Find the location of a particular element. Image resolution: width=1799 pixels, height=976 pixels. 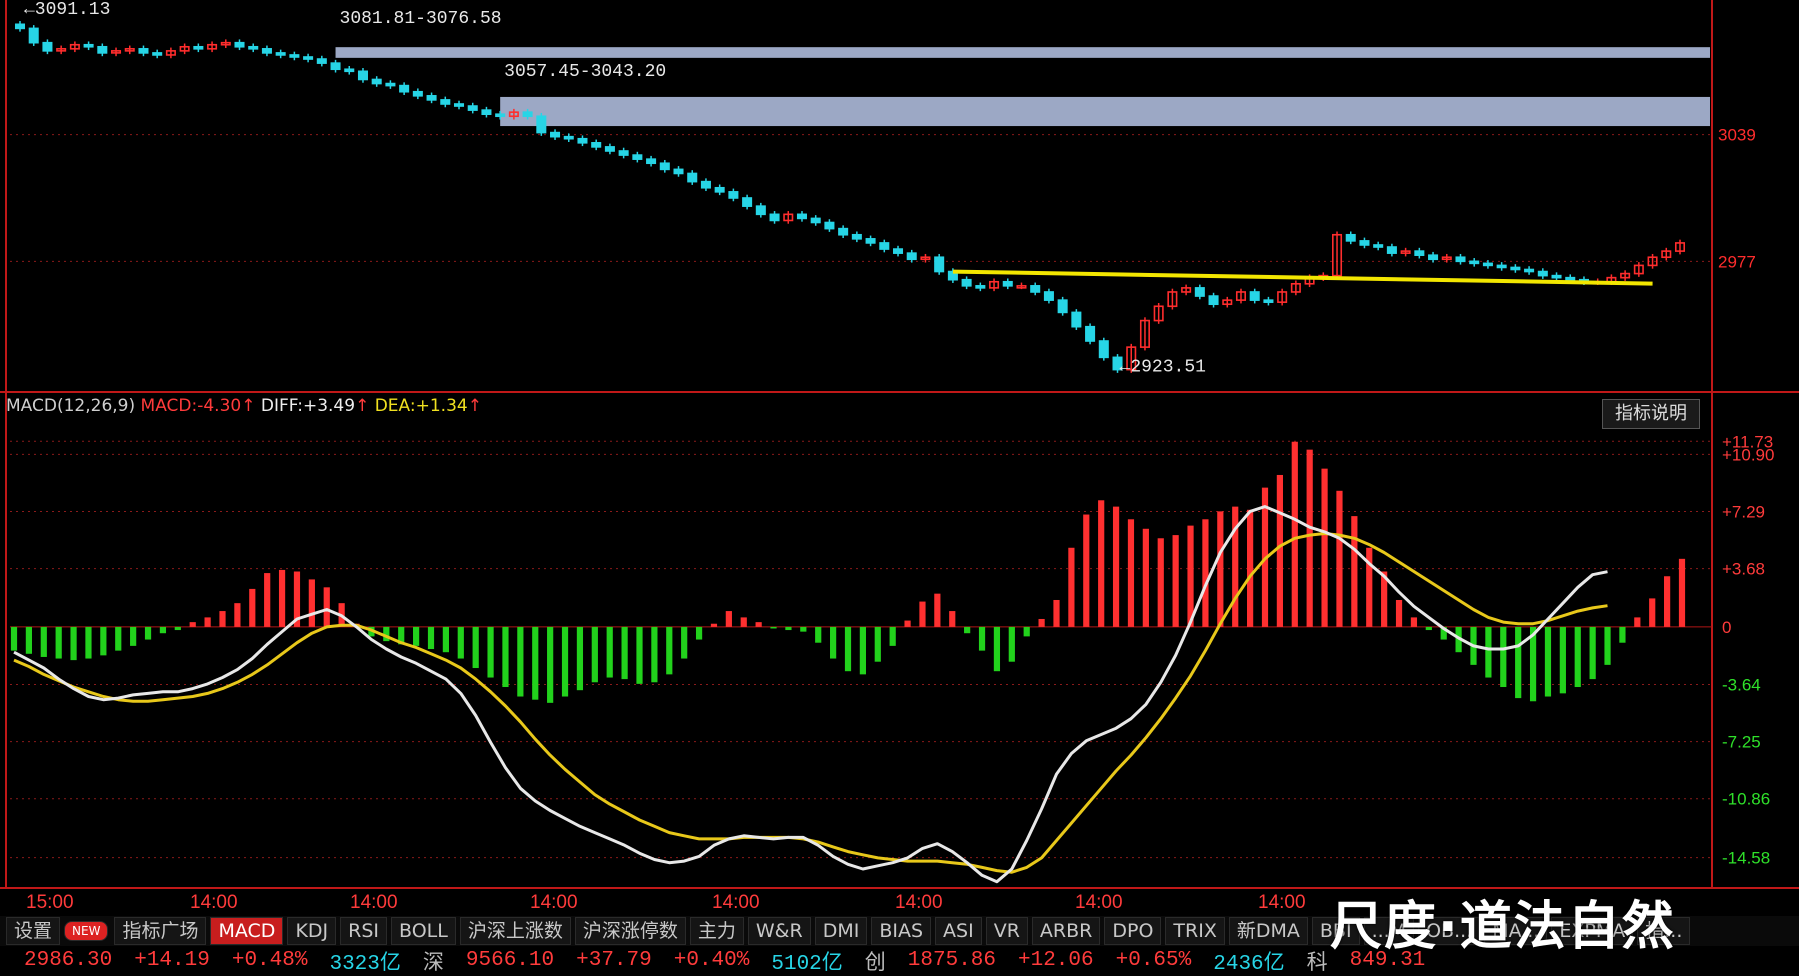

new-badge: NEW is located at coordinates (86, 931).